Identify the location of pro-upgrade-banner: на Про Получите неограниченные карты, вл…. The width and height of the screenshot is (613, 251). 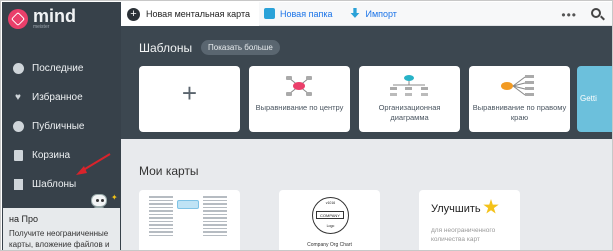
(61, 229).